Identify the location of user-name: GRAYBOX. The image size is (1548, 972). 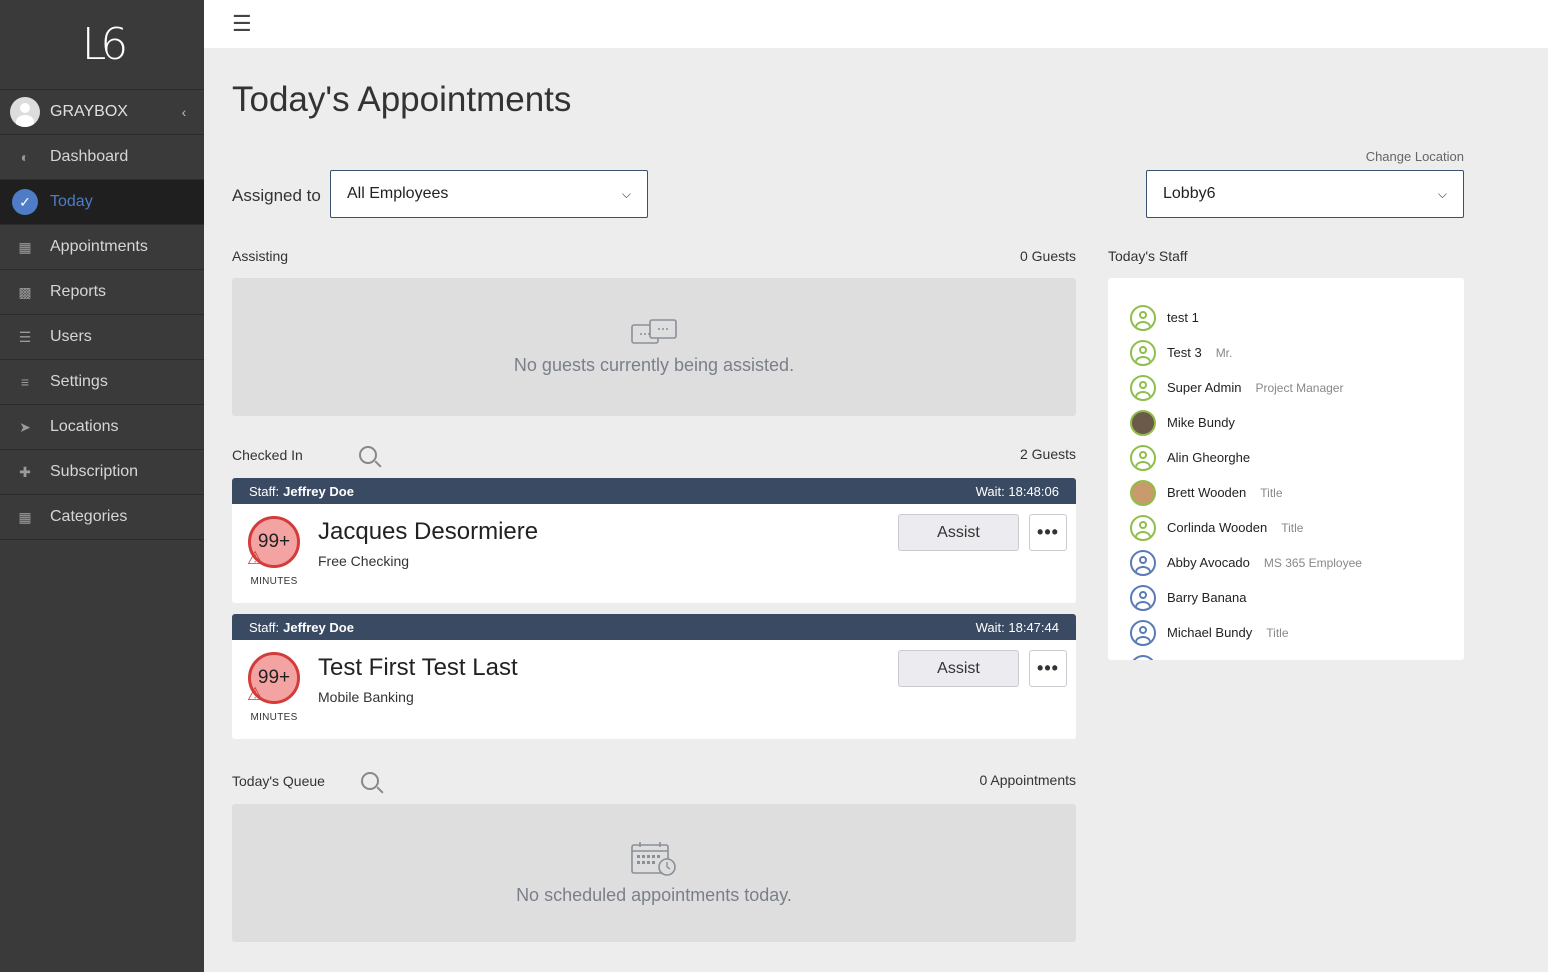
(89, 111).